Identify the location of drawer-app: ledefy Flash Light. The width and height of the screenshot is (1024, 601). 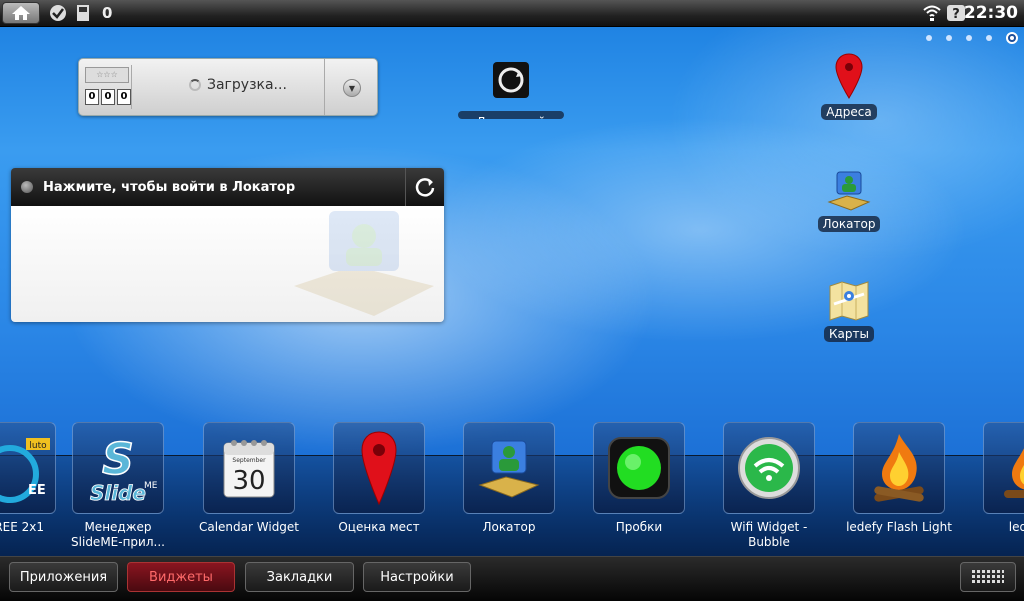
(899, 478).